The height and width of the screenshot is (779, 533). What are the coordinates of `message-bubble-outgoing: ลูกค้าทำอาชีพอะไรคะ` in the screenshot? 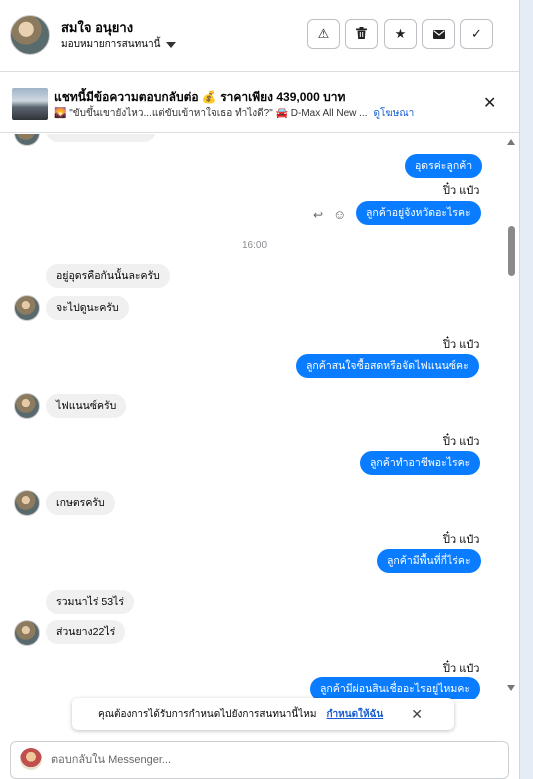 It's located at (420, 463).